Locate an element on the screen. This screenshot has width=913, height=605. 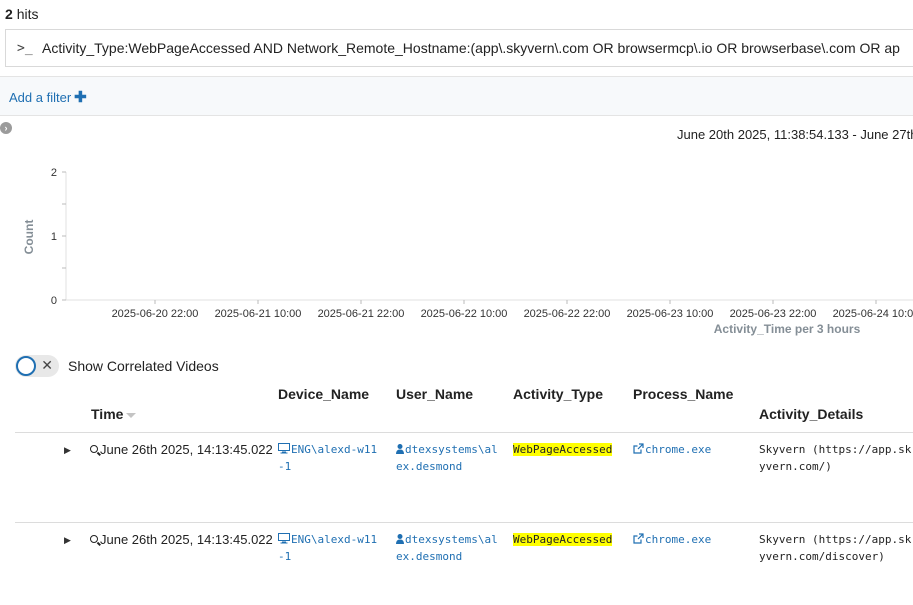
correlated-videos-row: ✕ Show Correlated Videos is located at coordinates (117, 366).